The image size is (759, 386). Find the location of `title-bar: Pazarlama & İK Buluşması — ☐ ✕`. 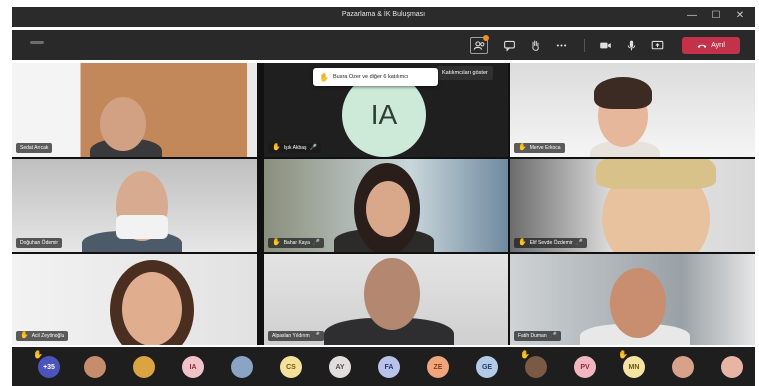

title-bar: Pazarlama & İK Buluşması — ☐ ✕ is located at coordinates (383, 17).